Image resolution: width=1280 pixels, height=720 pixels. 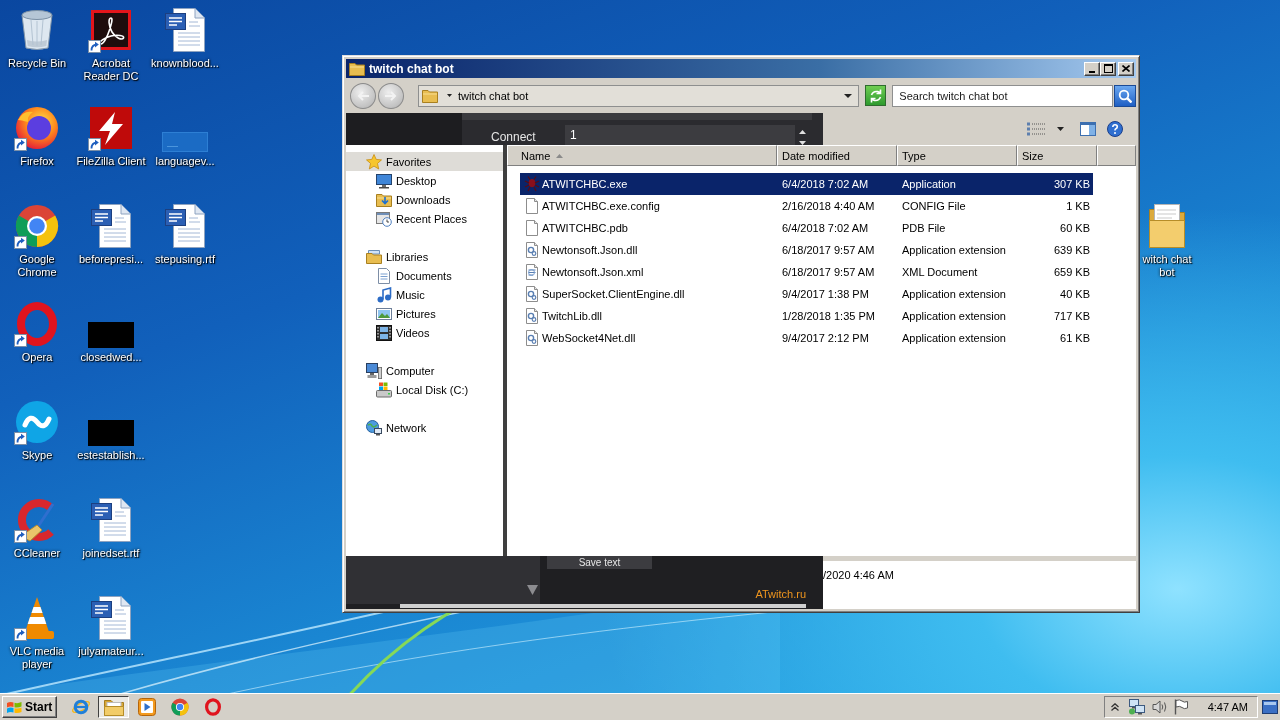 I want to click on trash-bin-icon, so click(x=37, y=30).